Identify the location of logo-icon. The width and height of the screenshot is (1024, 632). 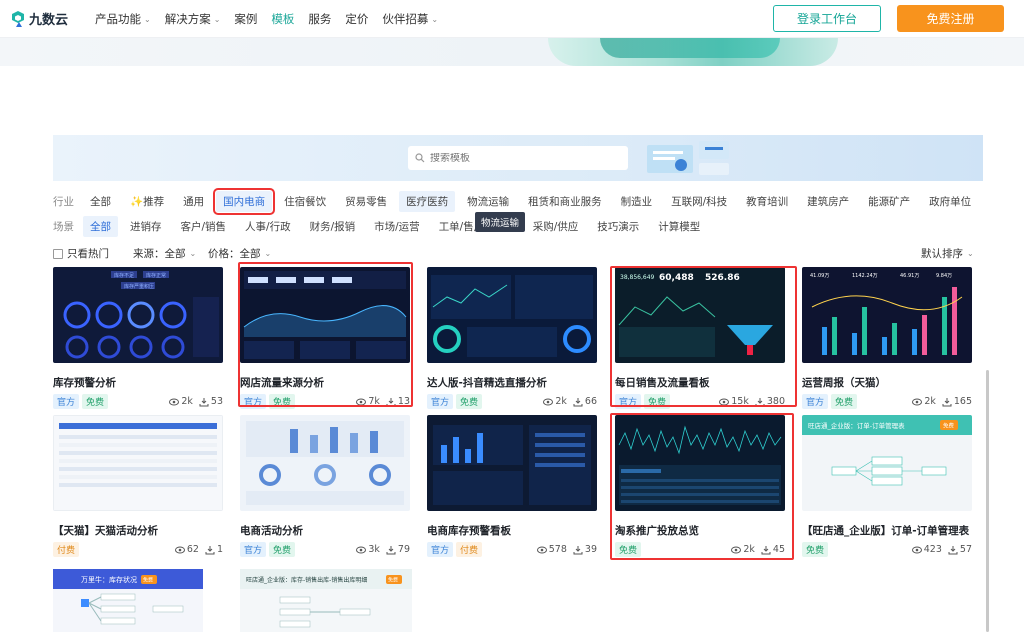
(18, 18).